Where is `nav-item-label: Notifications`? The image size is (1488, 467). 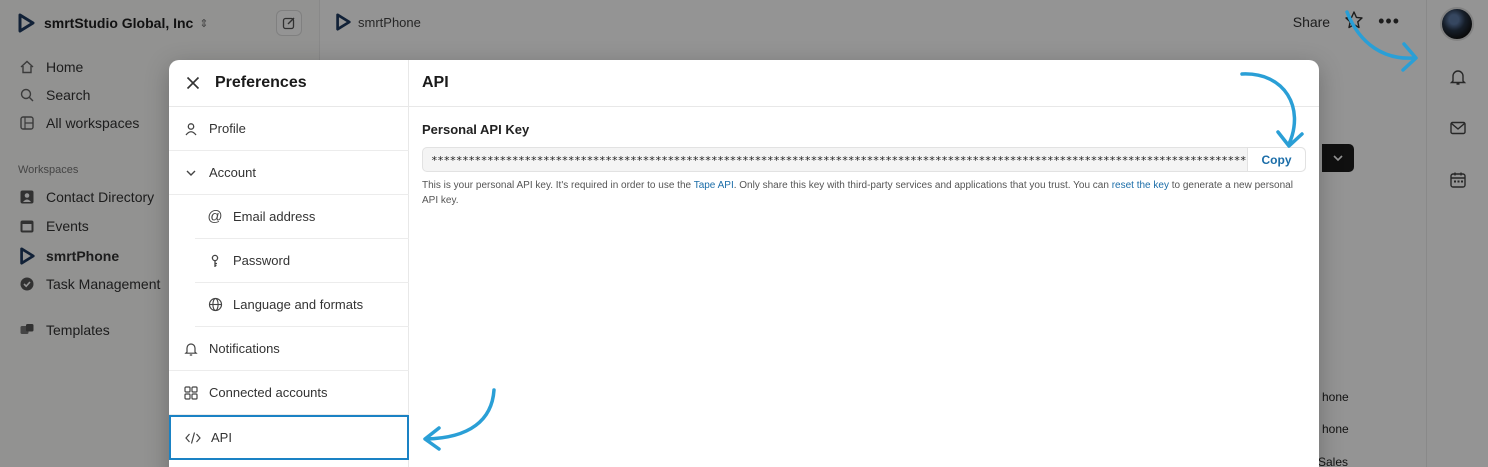
nav-item-label: Notifications is located at coordinates (244, 348).